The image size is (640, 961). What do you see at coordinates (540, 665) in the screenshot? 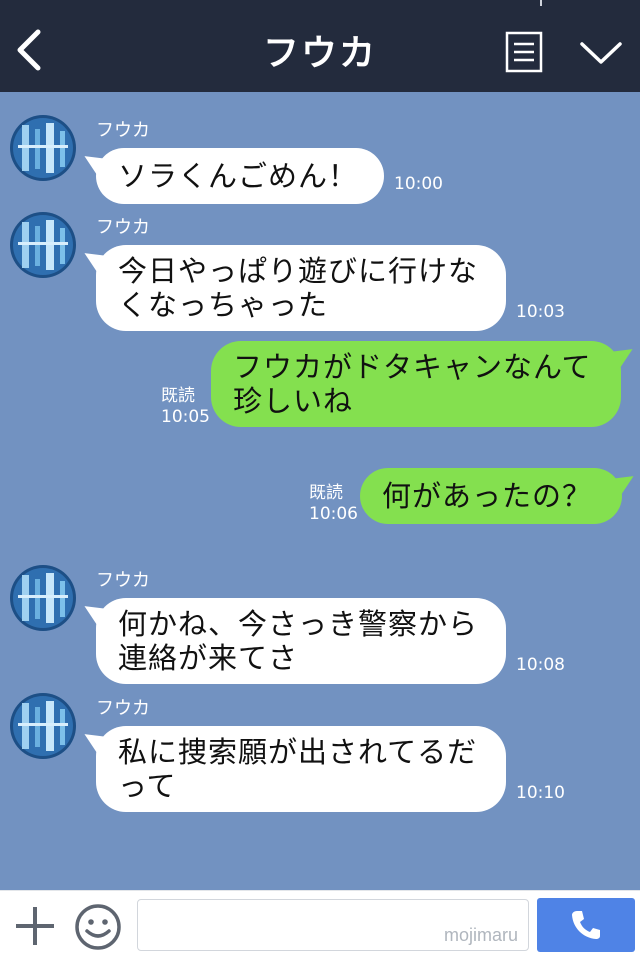
I see `message-time: 10:08` at bounding box center [540, 665].